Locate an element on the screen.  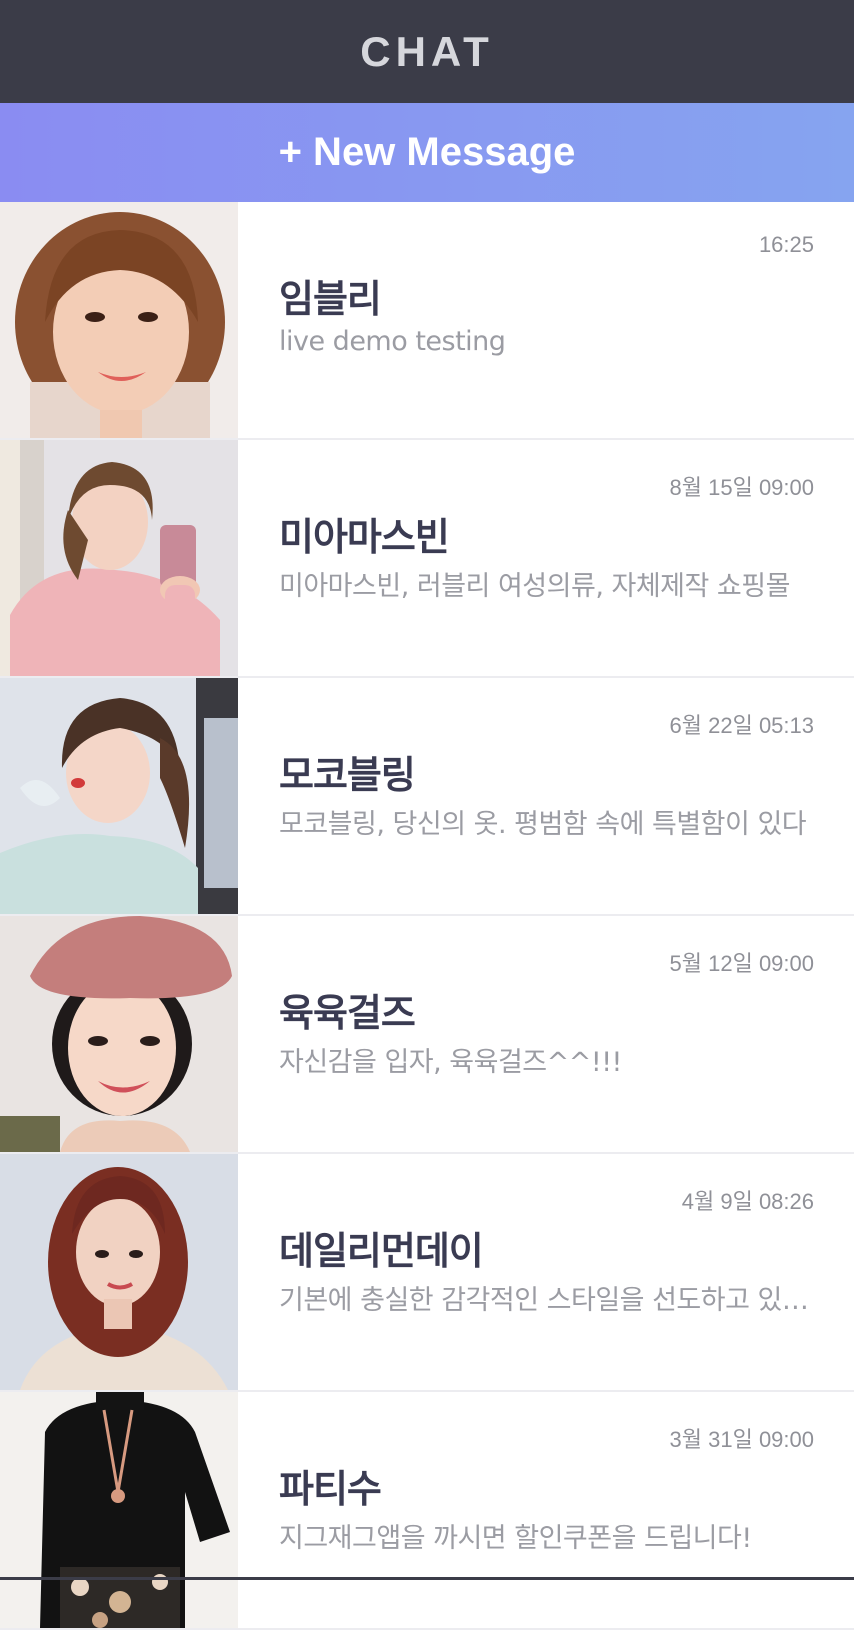
chat-name: 육육걸즈 is located at coordinates (347, 1013).